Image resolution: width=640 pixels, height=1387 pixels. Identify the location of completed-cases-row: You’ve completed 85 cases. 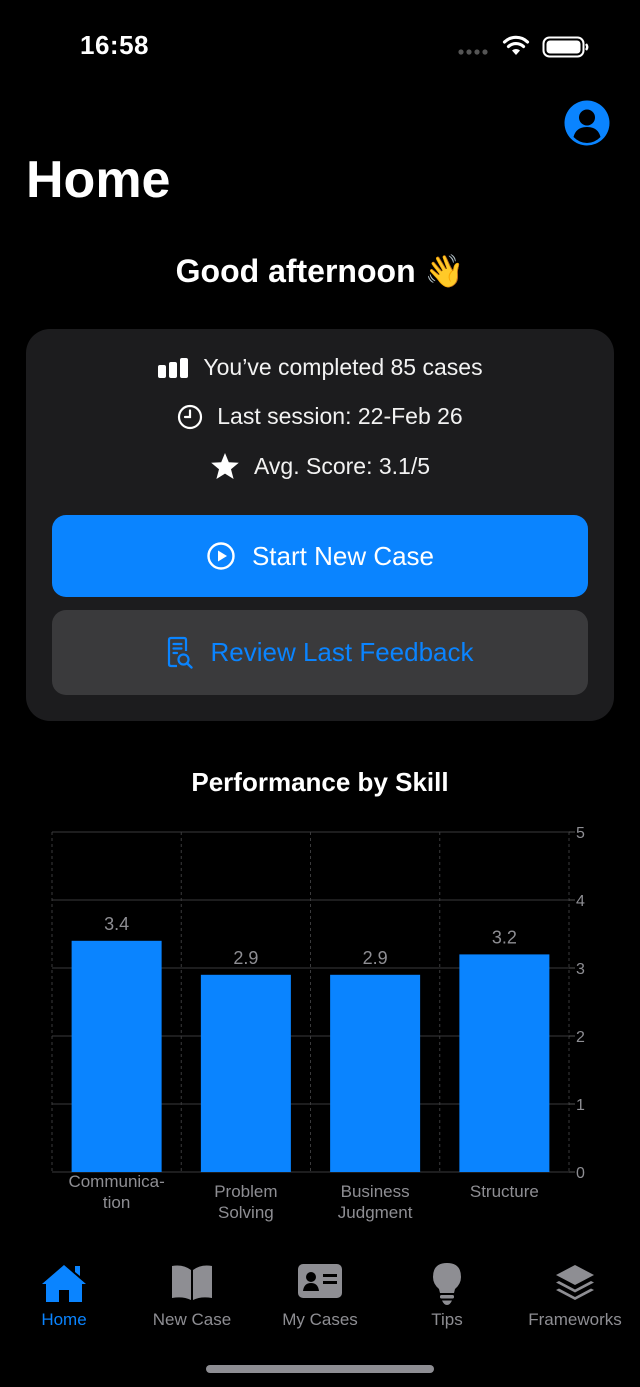
(320, 367).